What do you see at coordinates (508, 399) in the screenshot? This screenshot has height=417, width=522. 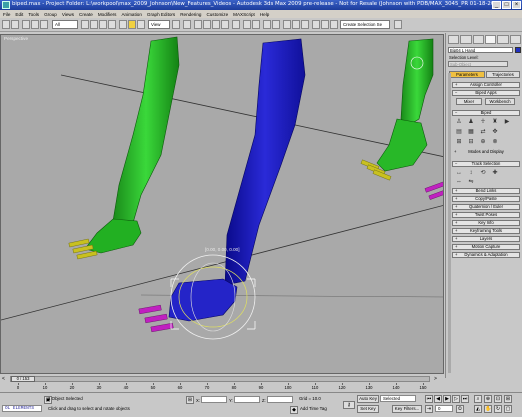 I see `zoom-extents-all-icon: ⊞` at bounding box center [508, 399].